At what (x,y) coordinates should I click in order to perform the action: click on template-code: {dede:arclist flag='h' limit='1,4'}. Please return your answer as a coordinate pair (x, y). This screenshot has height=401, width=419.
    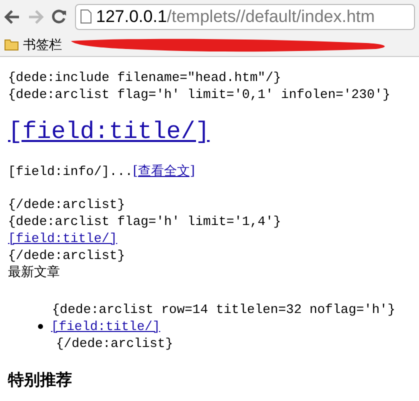
    Looking at the image, I should click on (145, 221).